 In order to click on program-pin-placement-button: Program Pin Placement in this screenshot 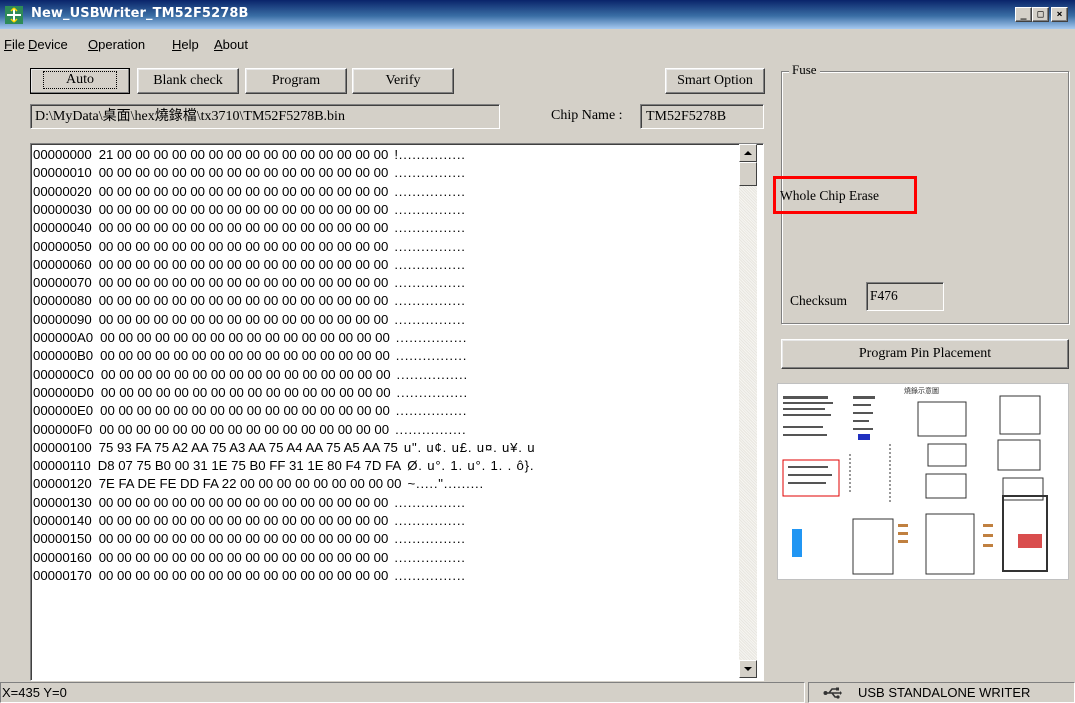, I will do `click(925, 354)`.